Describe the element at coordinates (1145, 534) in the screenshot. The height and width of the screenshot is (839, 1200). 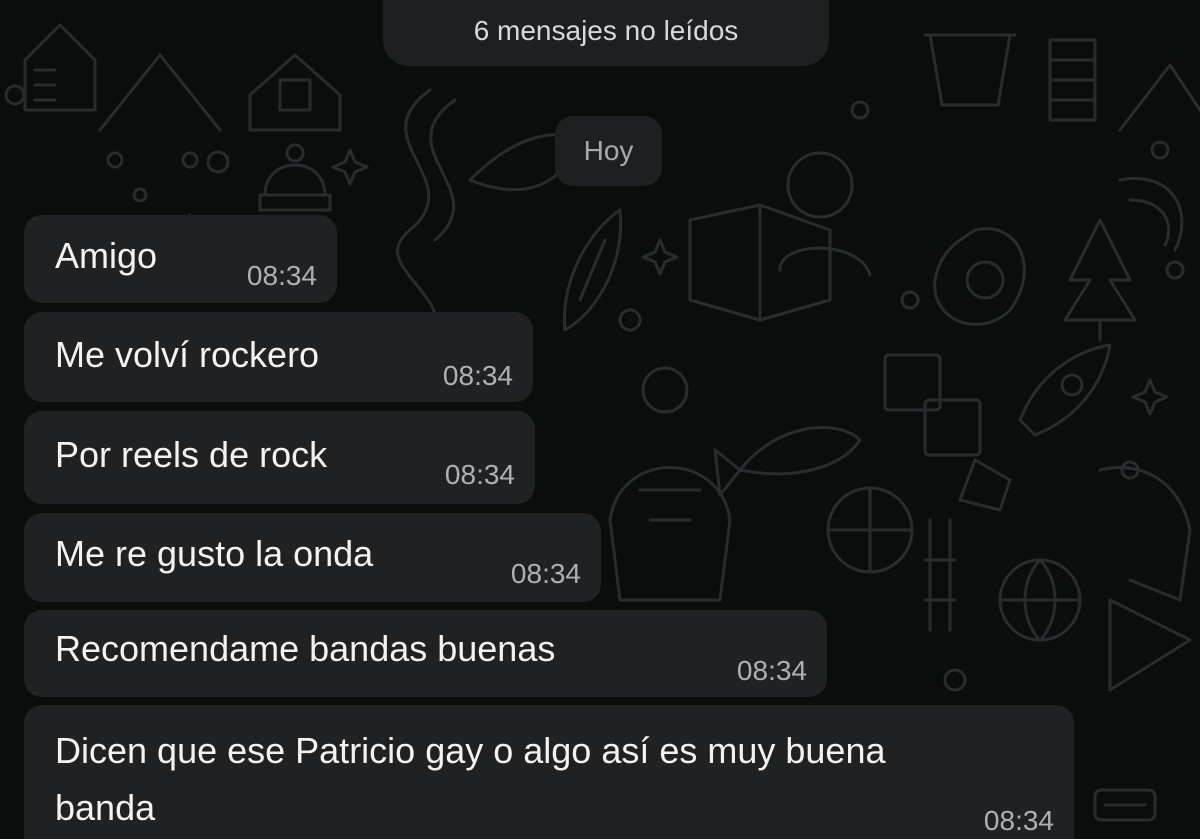
I see `figure-doodle` at that location.